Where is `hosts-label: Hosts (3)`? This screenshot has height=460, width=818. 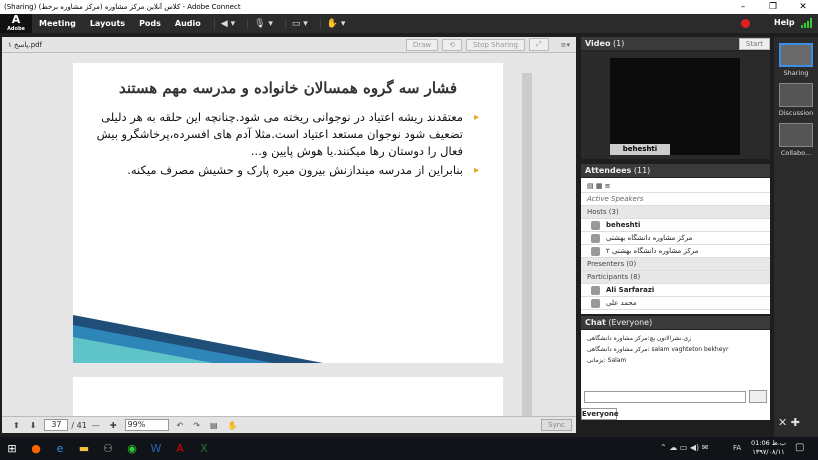 hosts-label: Hosts (3) is located at coordinates (603, 212).